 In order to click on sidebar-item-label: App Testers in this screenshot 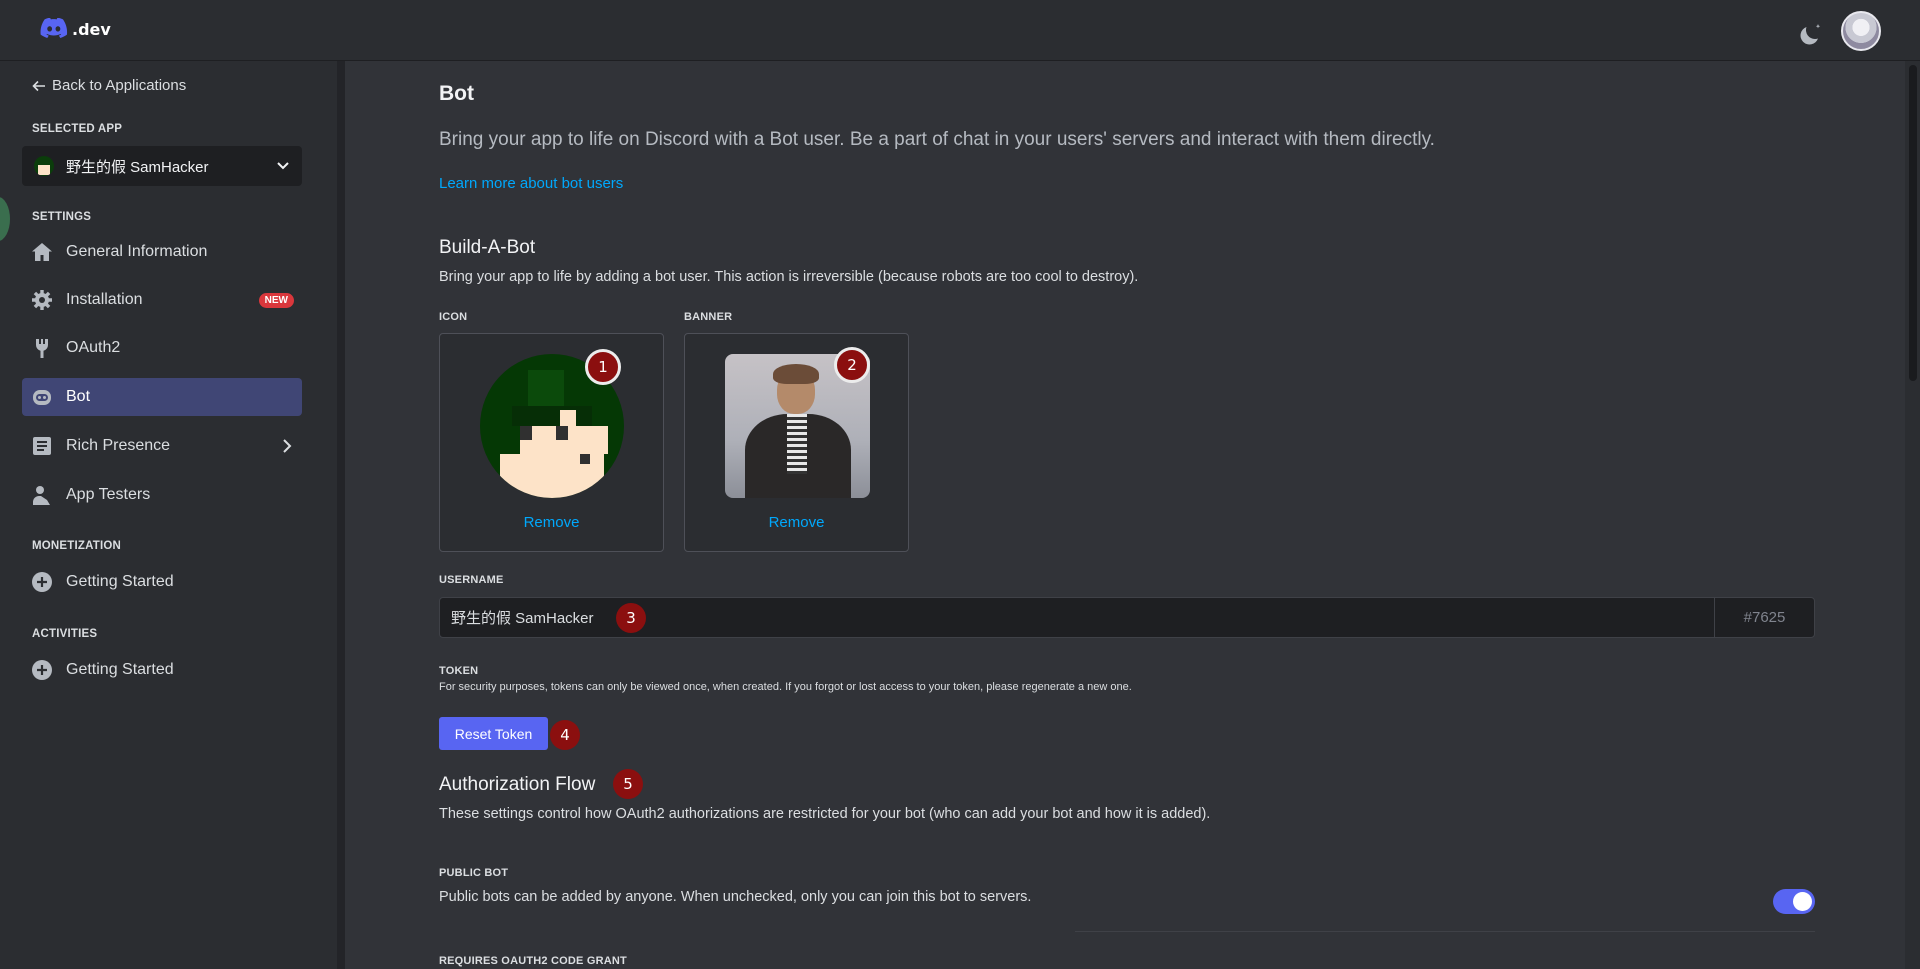, I will do `click(108, 494)`.